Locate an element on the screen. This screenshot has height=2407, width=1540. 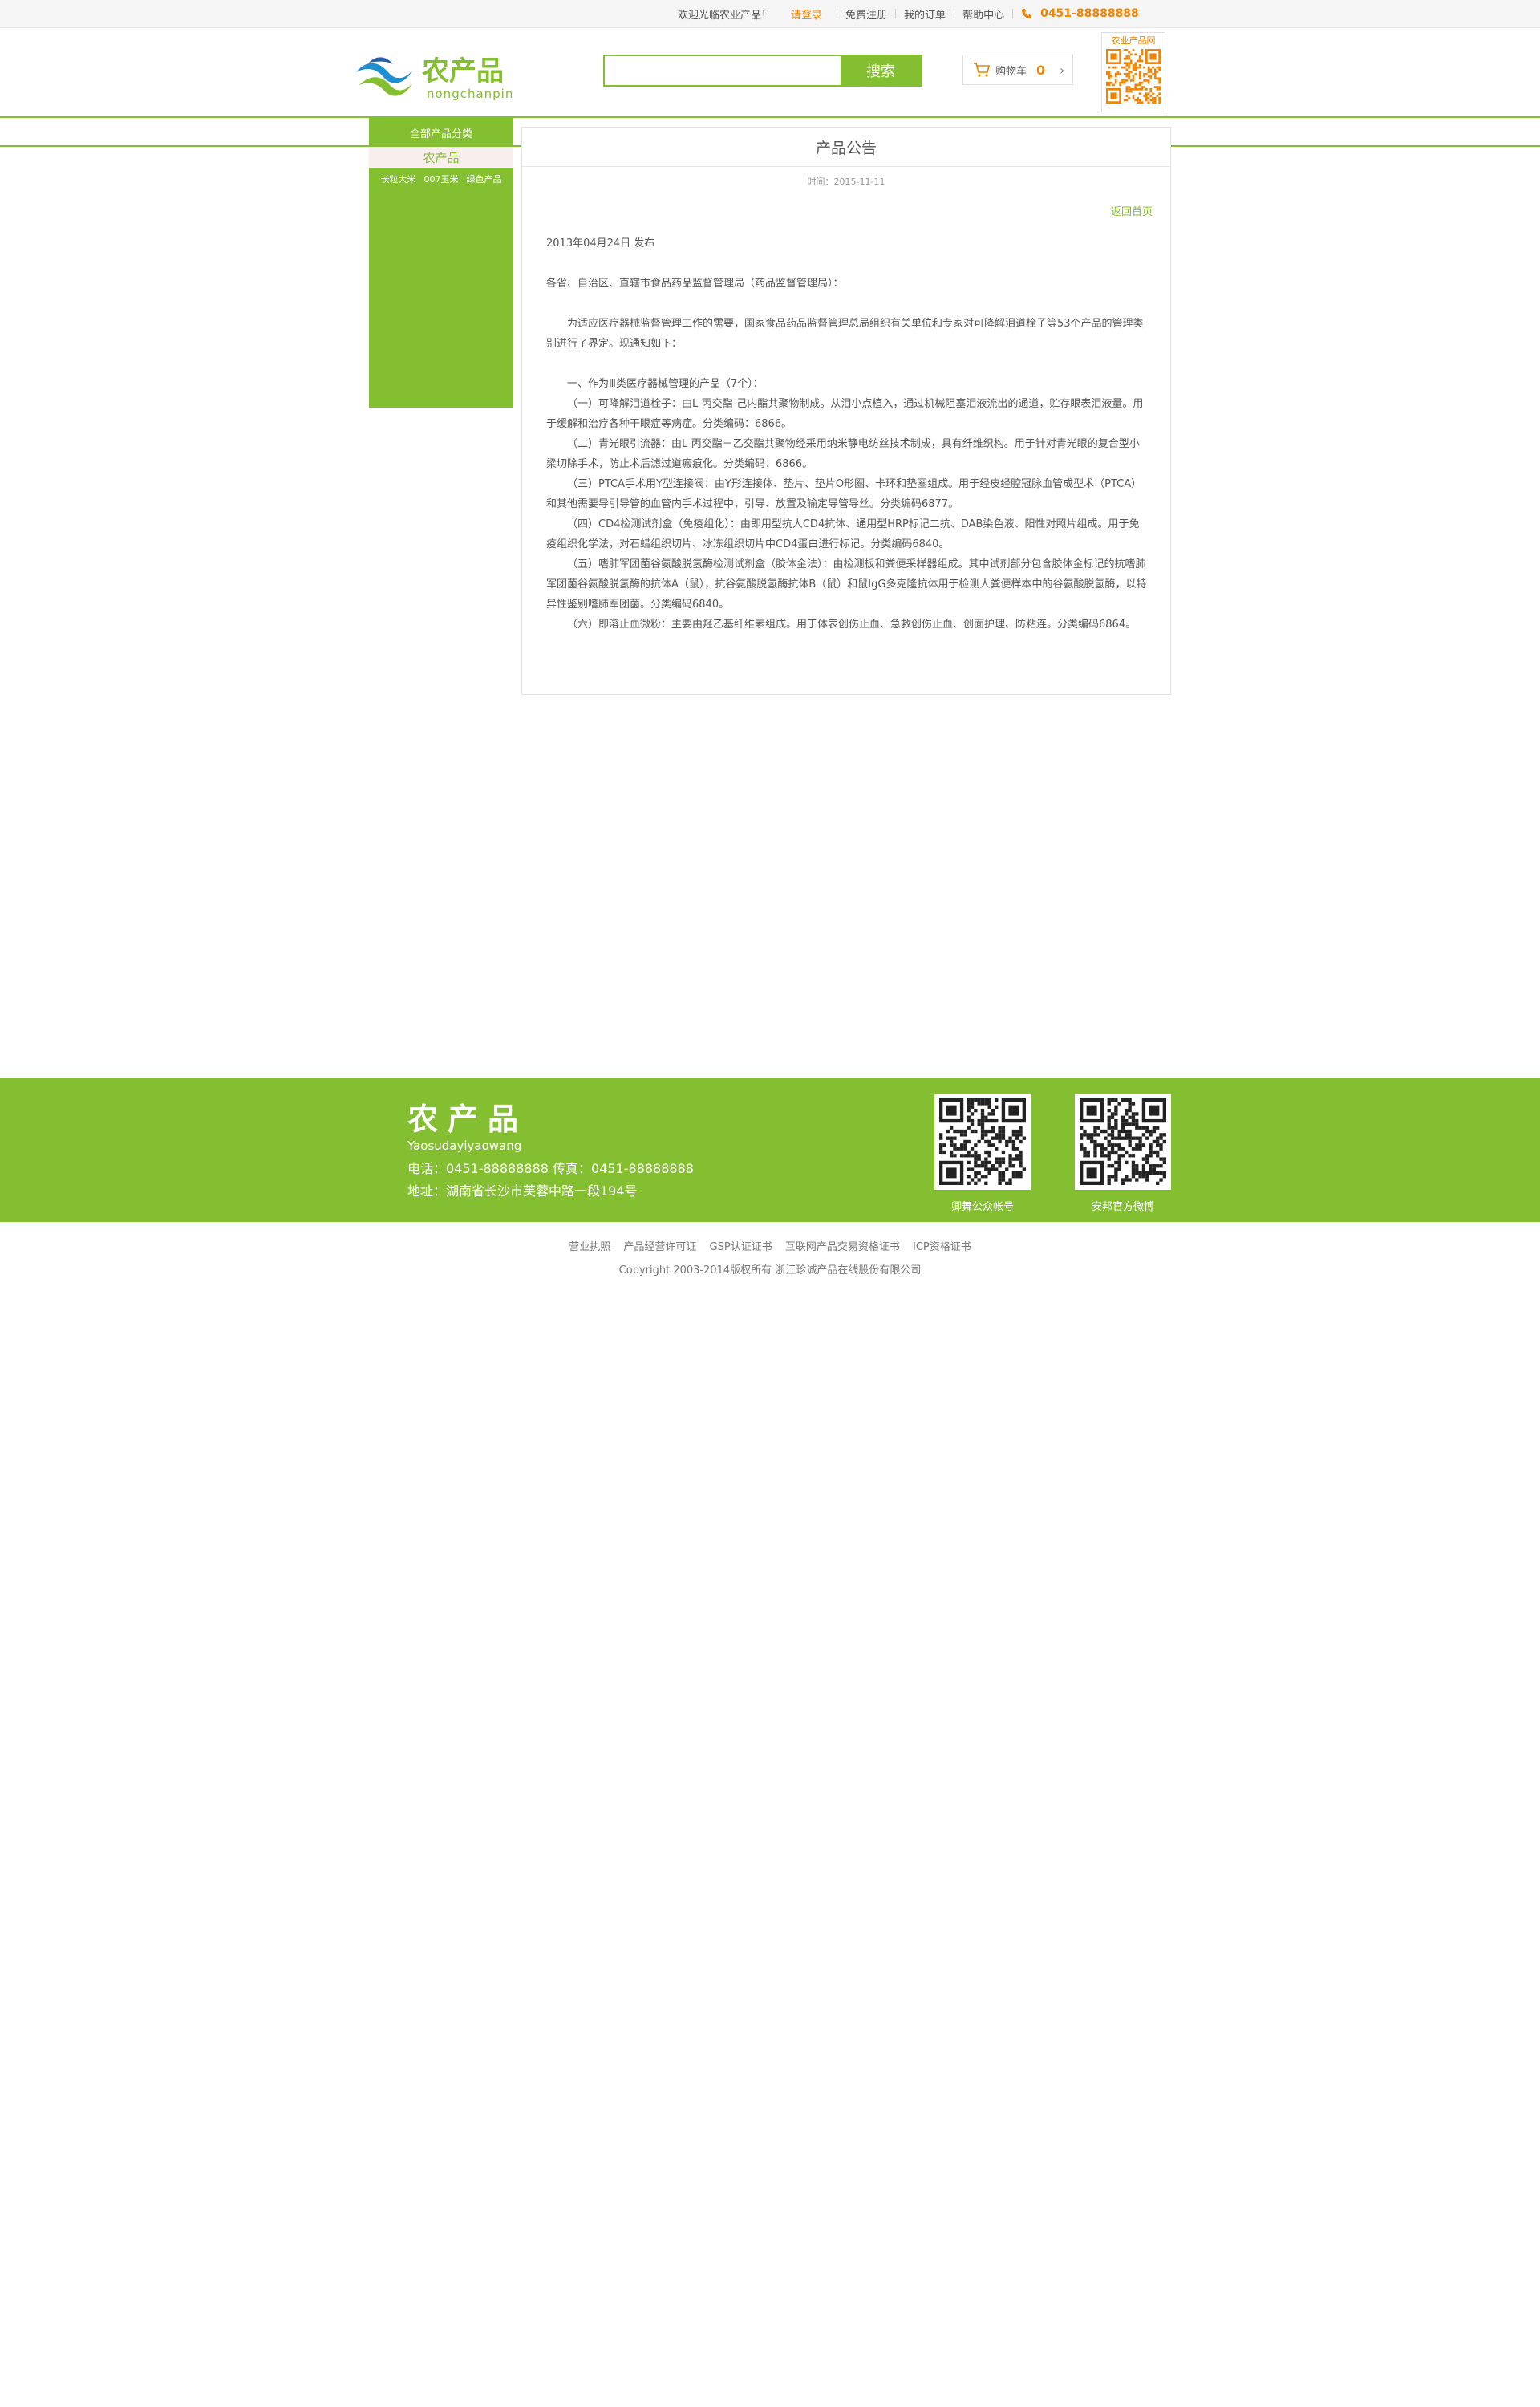
register-link: 免费注册 is located at coordinates (866, 14).